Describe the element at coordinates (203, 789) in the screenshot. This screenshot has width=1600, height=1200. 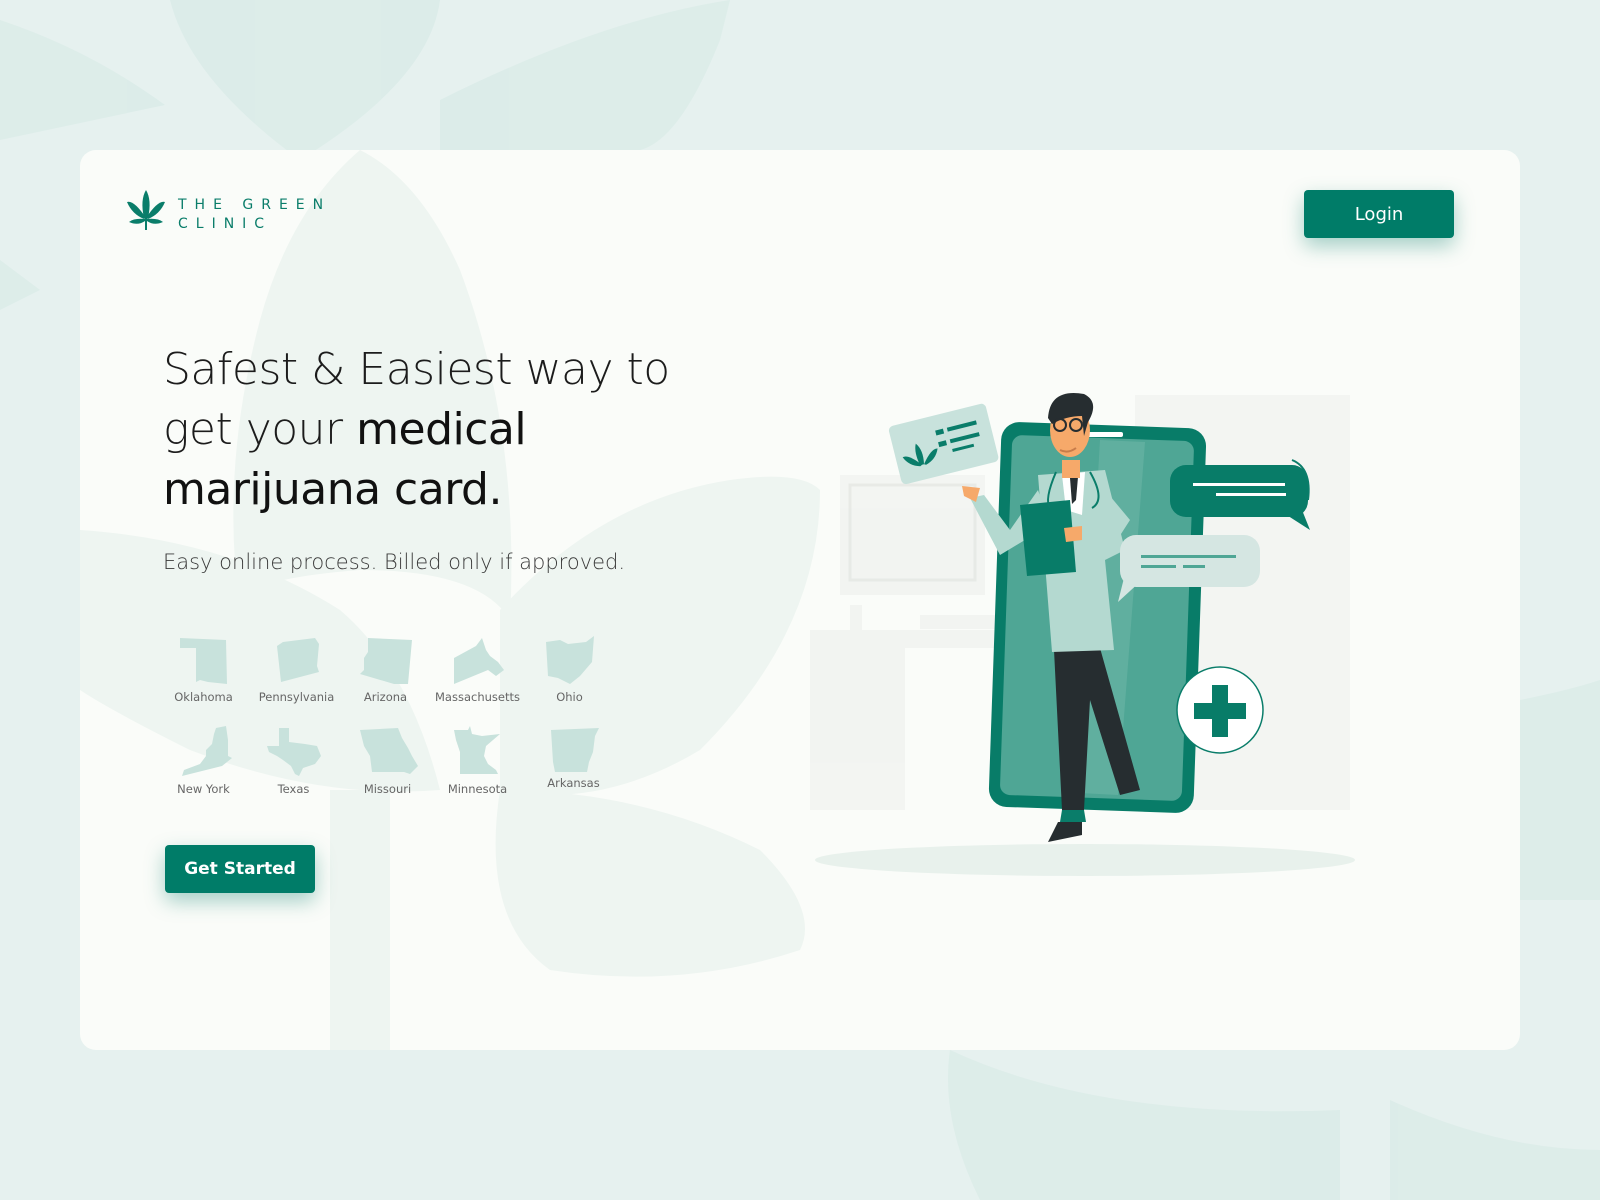
I see `state-label: New York` at that location.